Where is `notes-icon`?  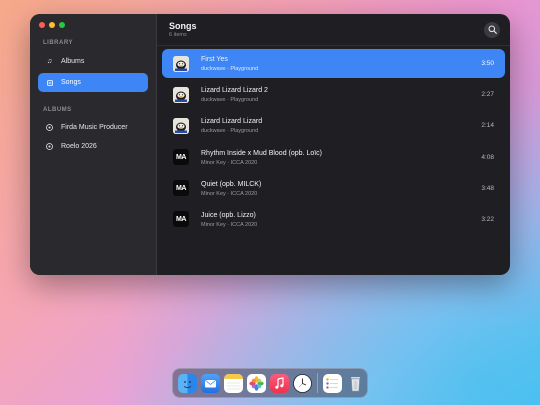
notes-icon is located at coordinates (233, 383).